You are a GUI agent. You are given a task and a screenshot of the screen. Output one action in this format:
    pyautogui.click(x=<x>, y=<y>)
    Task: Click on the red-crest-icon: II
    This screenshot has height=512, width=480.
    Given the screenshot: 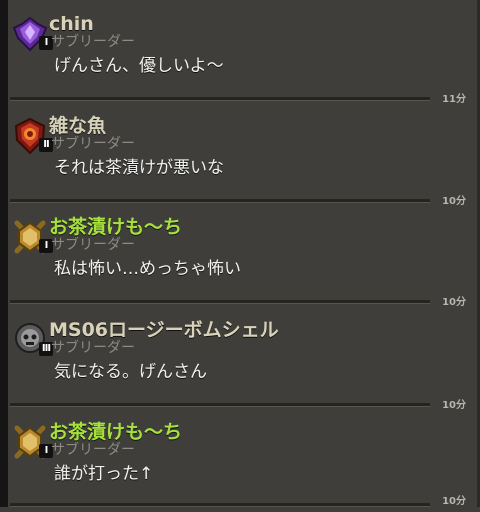 What is the action you would take?
    pyautogui.click(x=31, y=136)
    